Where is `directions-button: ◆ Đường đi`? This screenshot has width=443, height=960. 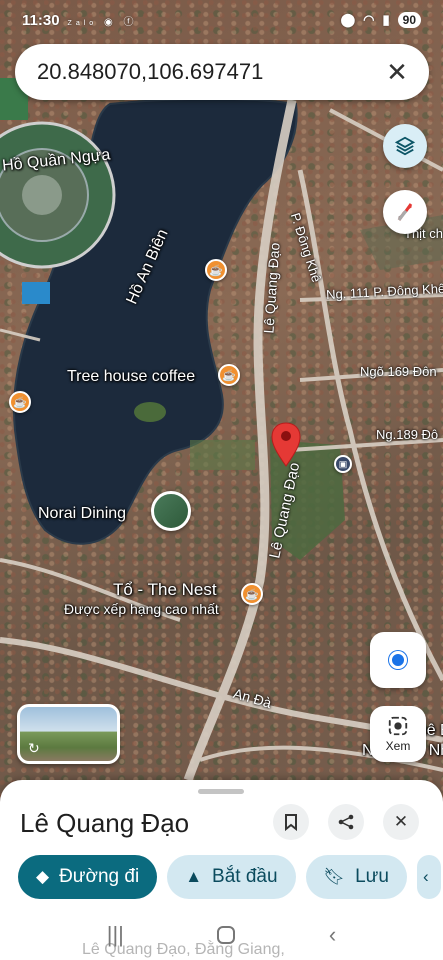 directions-button: ◆ Đường đi is located at coordinates (88, 877).